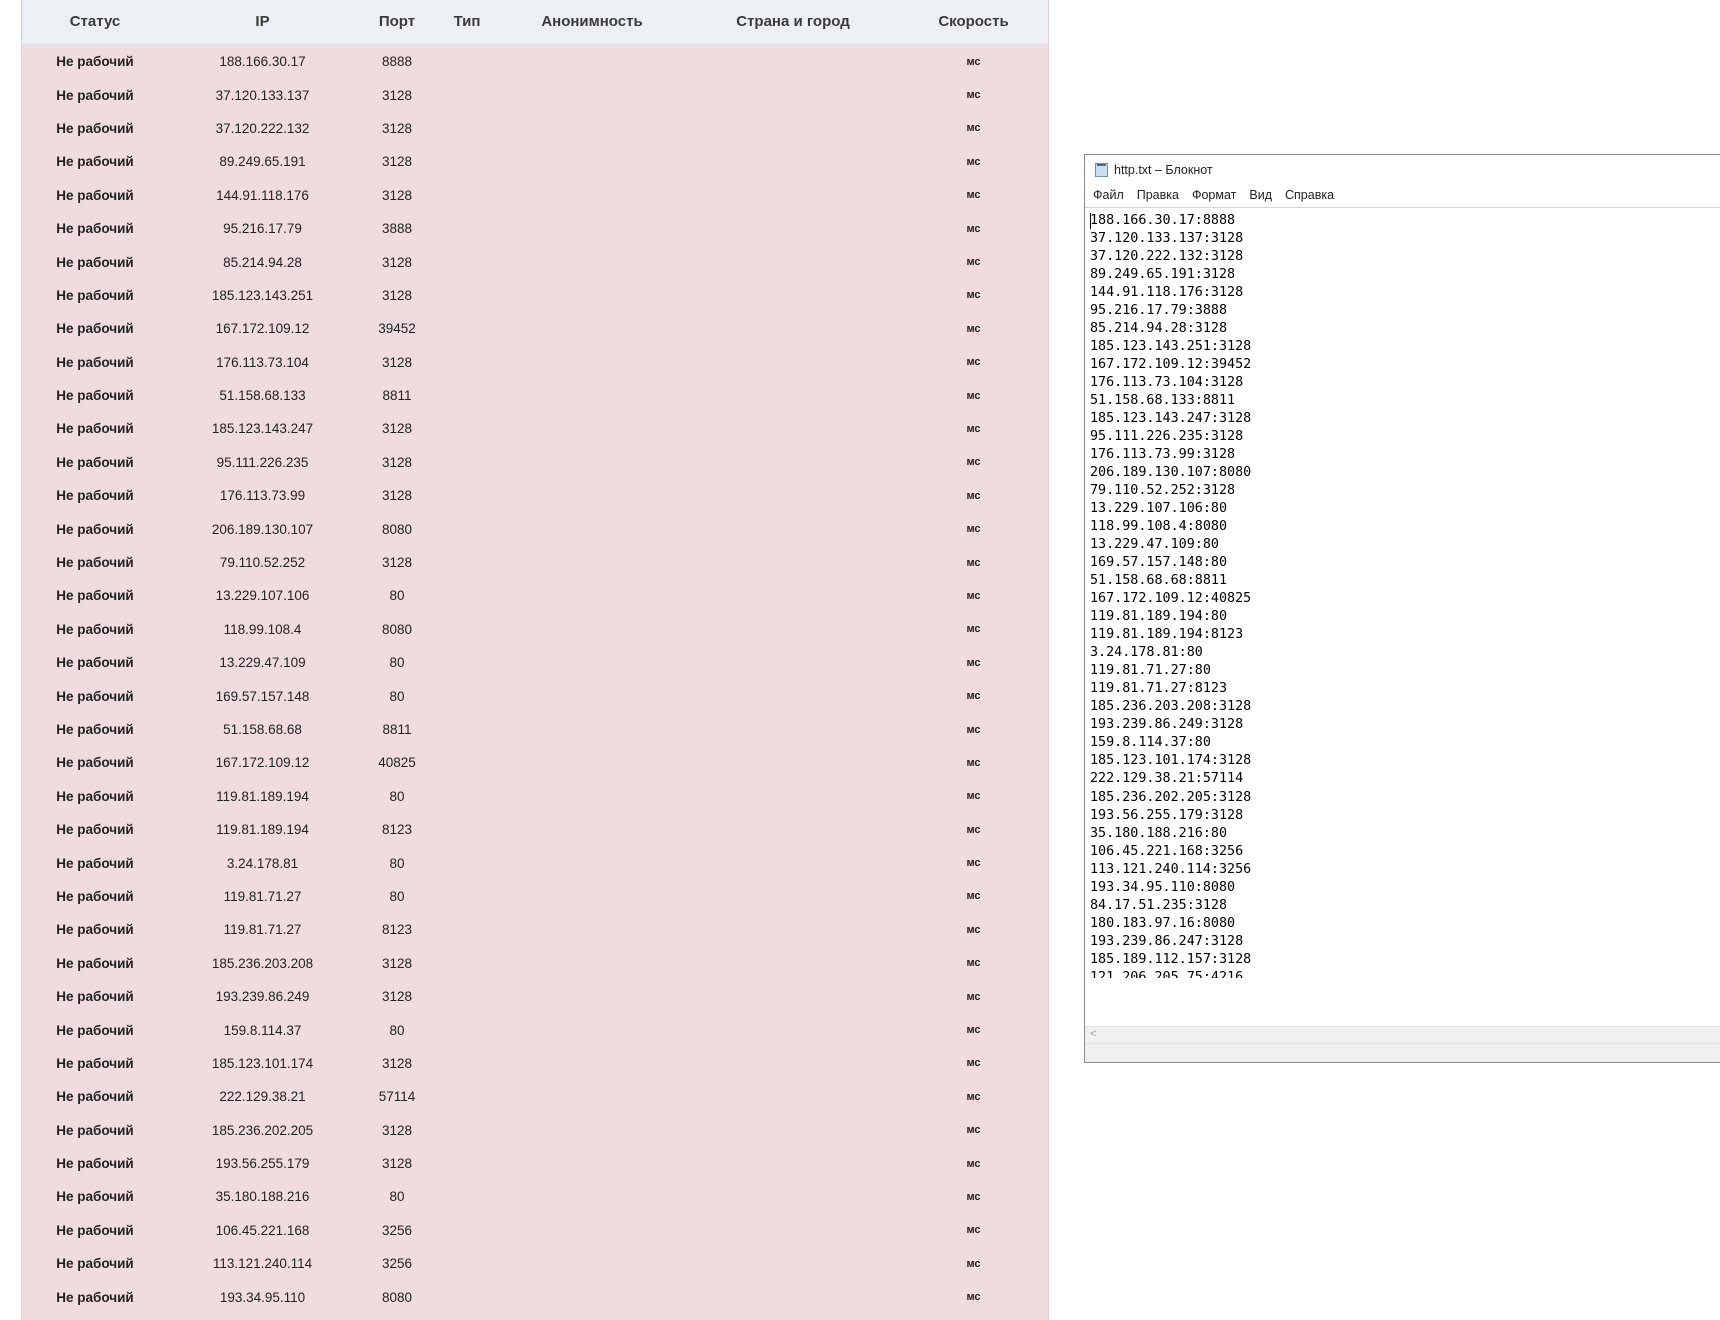 The image size is (1720, 1320). I want to click on text-line: 95.216.17.79:3888, so click(1159, 311).